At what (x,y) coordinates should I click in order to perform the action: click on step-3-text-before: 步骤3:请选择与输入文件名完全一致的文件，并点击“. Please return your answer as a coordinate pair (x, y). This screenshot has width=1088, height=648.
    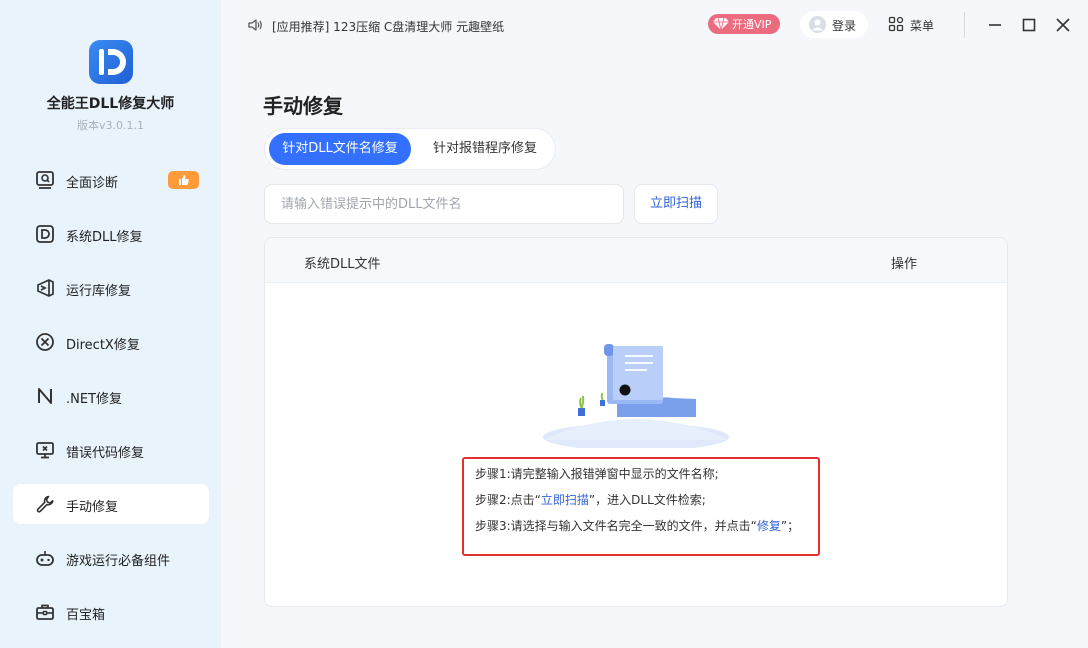
    Looking at the image, I should click on (616, 526).